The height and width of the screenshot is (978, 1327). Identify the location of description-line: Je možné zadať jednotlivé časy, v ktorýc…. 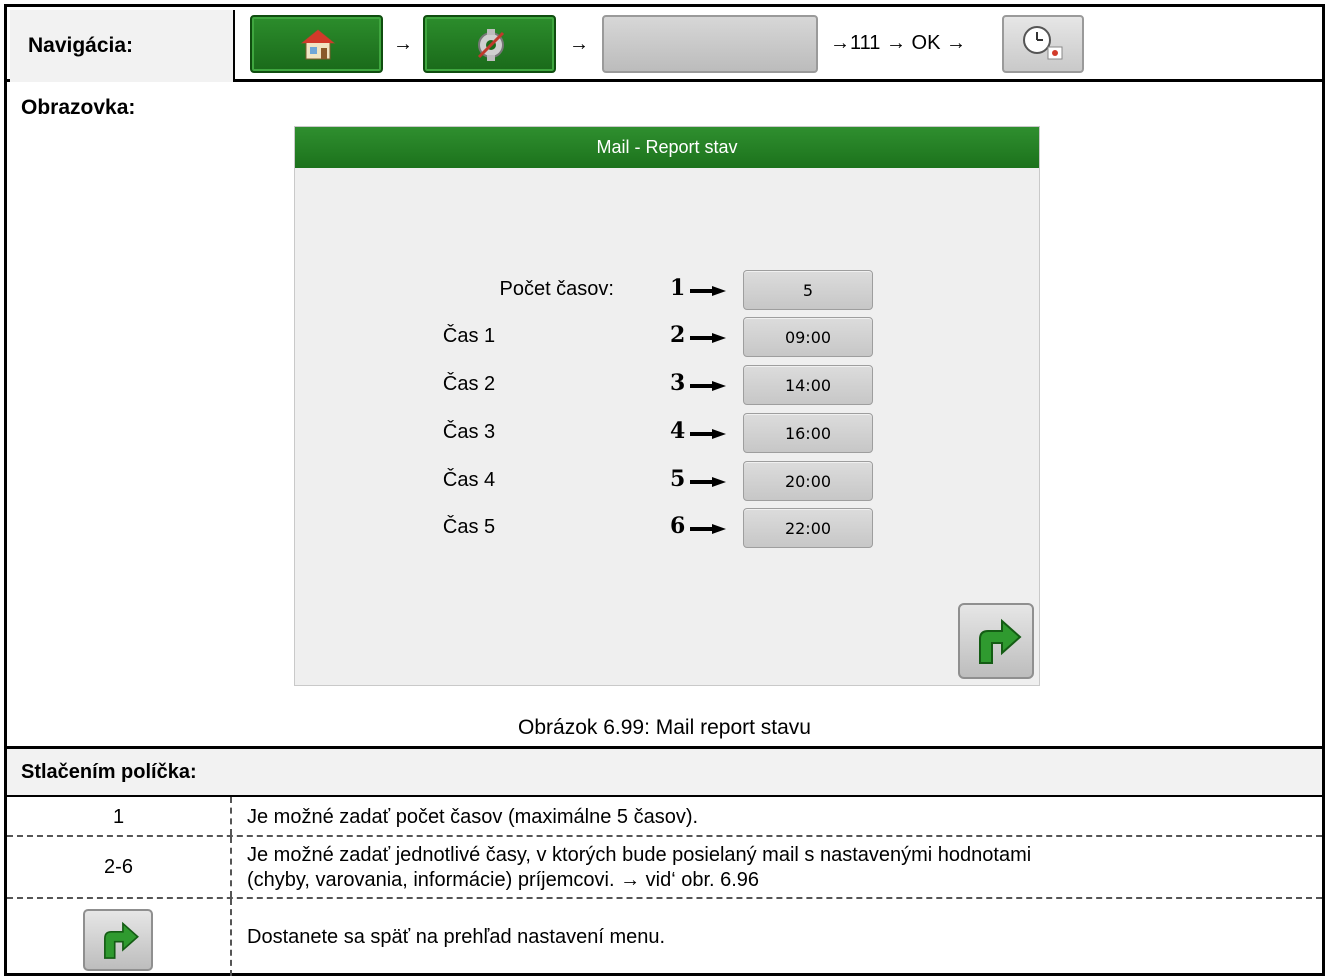
(639, 855).